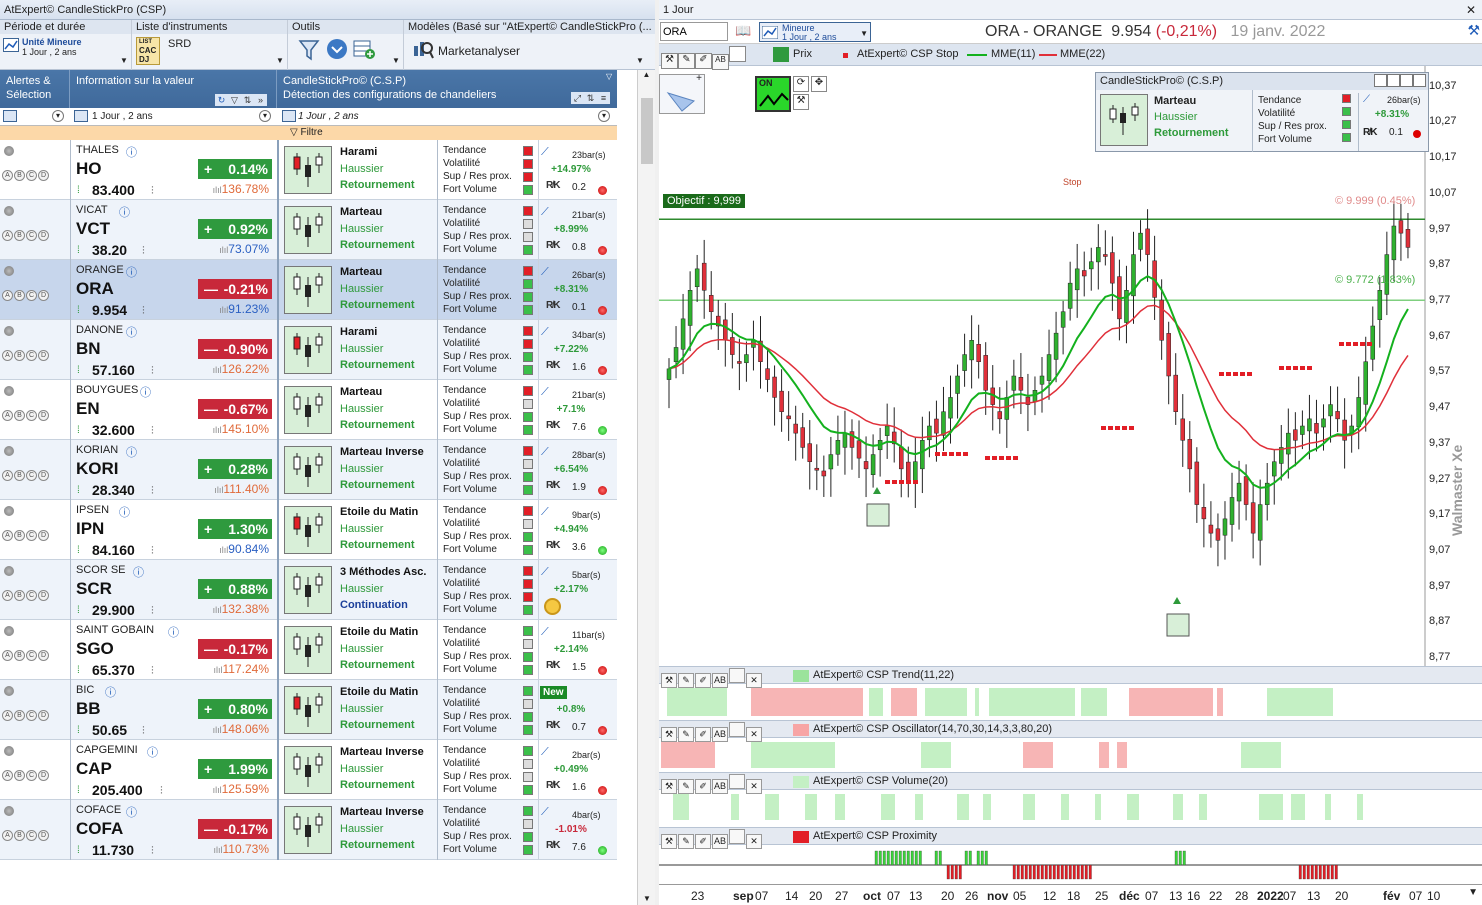  I want to click on book-icon: 📖, so click(744, 31).